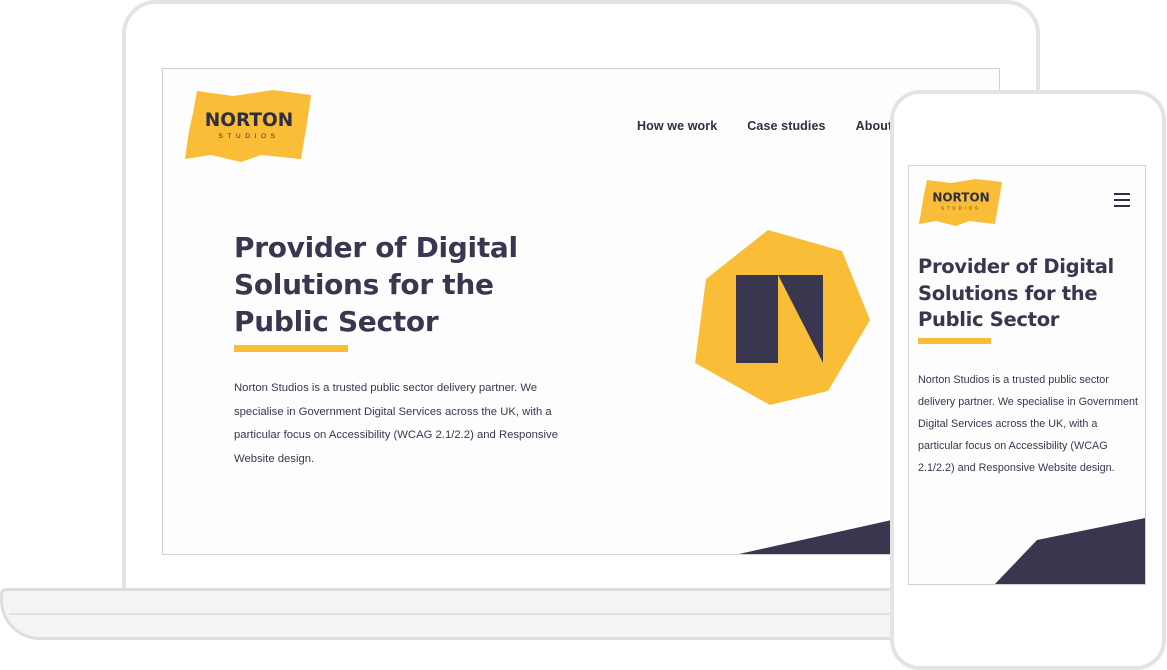 The height and width of the screenshot is (670, 1167). I want to click on logo-subtext: STUDIOS, so click(248, 136).